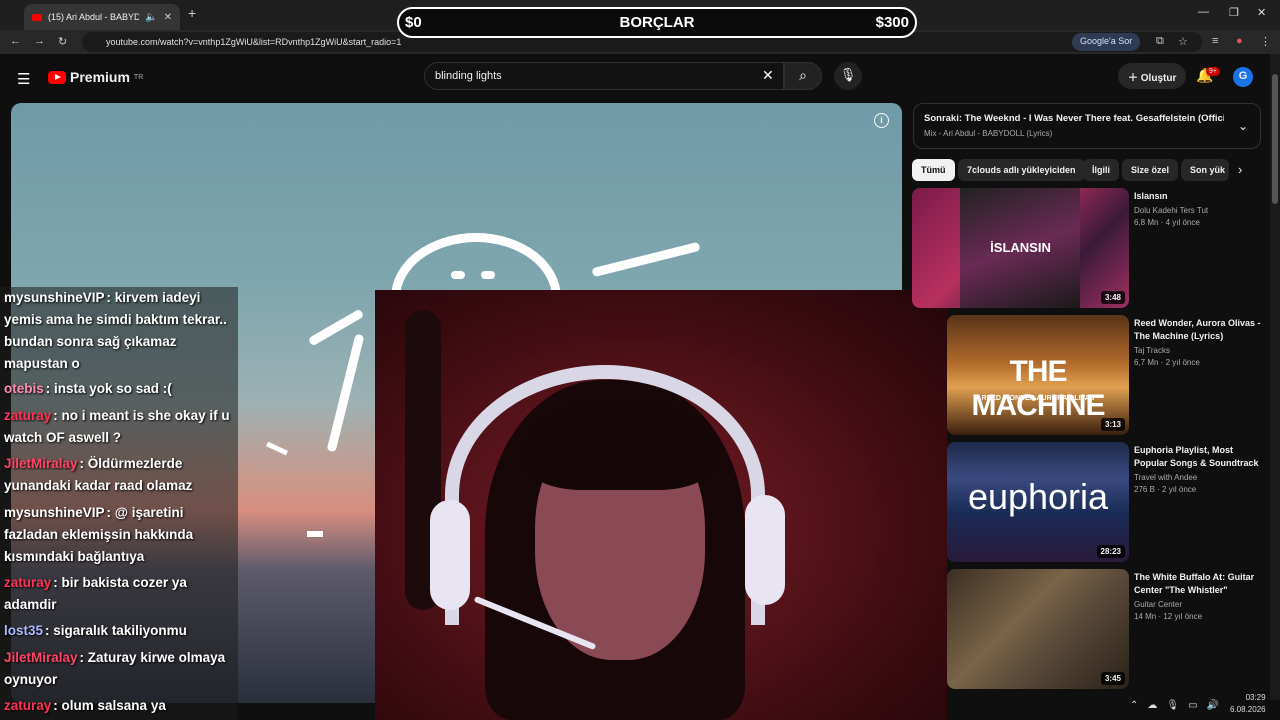  I want to click on forward-icon: →, so click(39, 41).